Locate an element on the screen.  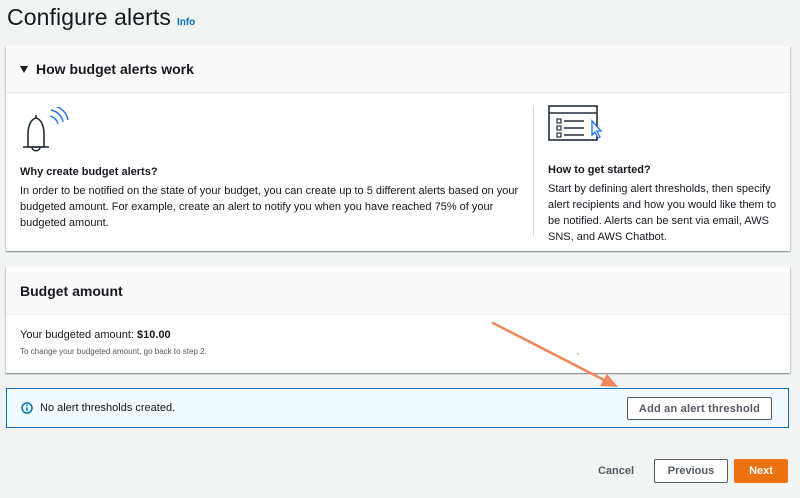
budget-amount-title: Budget amount is located at coordinates (71, 290).